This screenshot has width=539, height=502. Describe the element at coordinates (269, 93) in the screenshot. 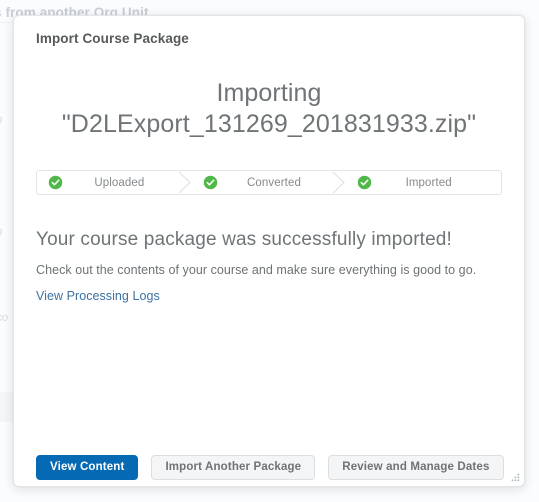

I see `import-status-label: Importing` at that location.